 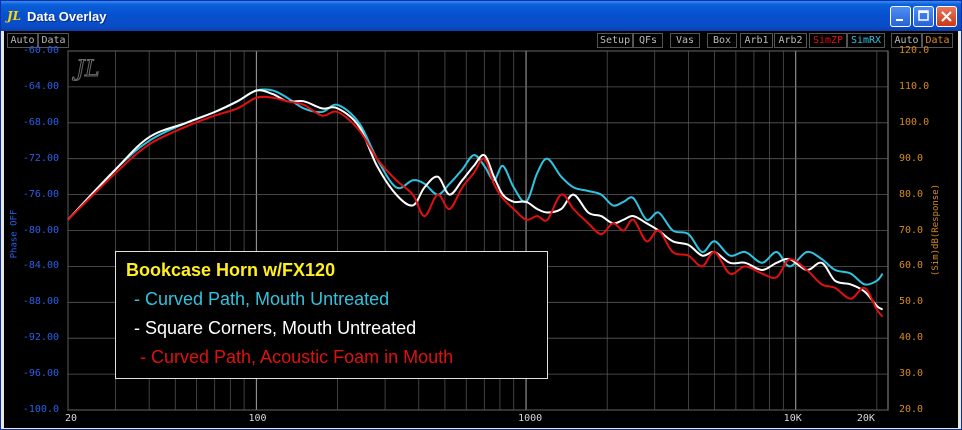 What do you see at coordinates (40, 338) in the screenshot?
I see `left-y-tick-label: -92.00` at bounding box center [40, 338].